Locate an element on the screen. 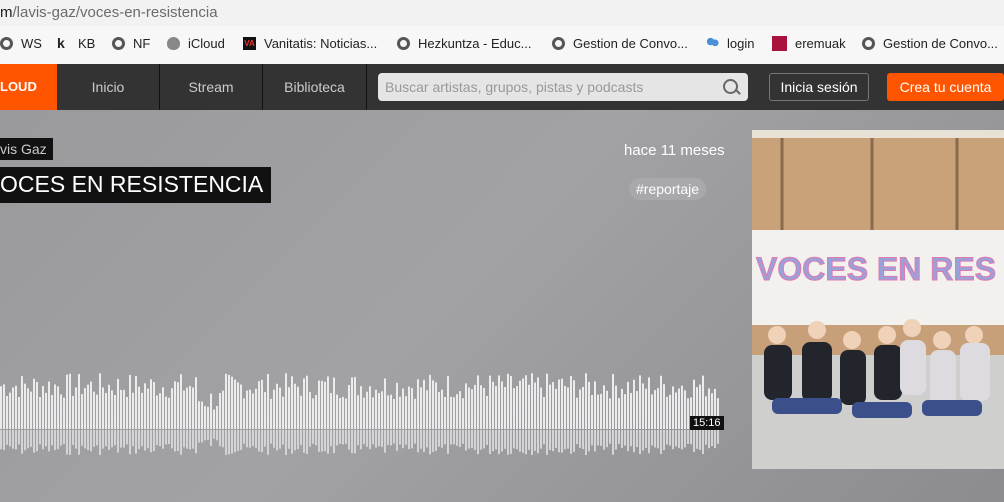 The height and width of the screenshot is (502, 1004). tag-link: #reportaje is located at coordinates (668, 189).